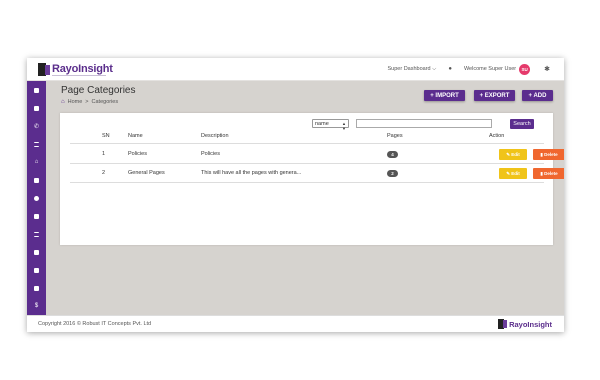 The image size is (600, 380). What do you see at coordinates (330, 125) in the screenshot?
I see `filter-field-select: name ▲ ▼` at bounding box center [330, 125].